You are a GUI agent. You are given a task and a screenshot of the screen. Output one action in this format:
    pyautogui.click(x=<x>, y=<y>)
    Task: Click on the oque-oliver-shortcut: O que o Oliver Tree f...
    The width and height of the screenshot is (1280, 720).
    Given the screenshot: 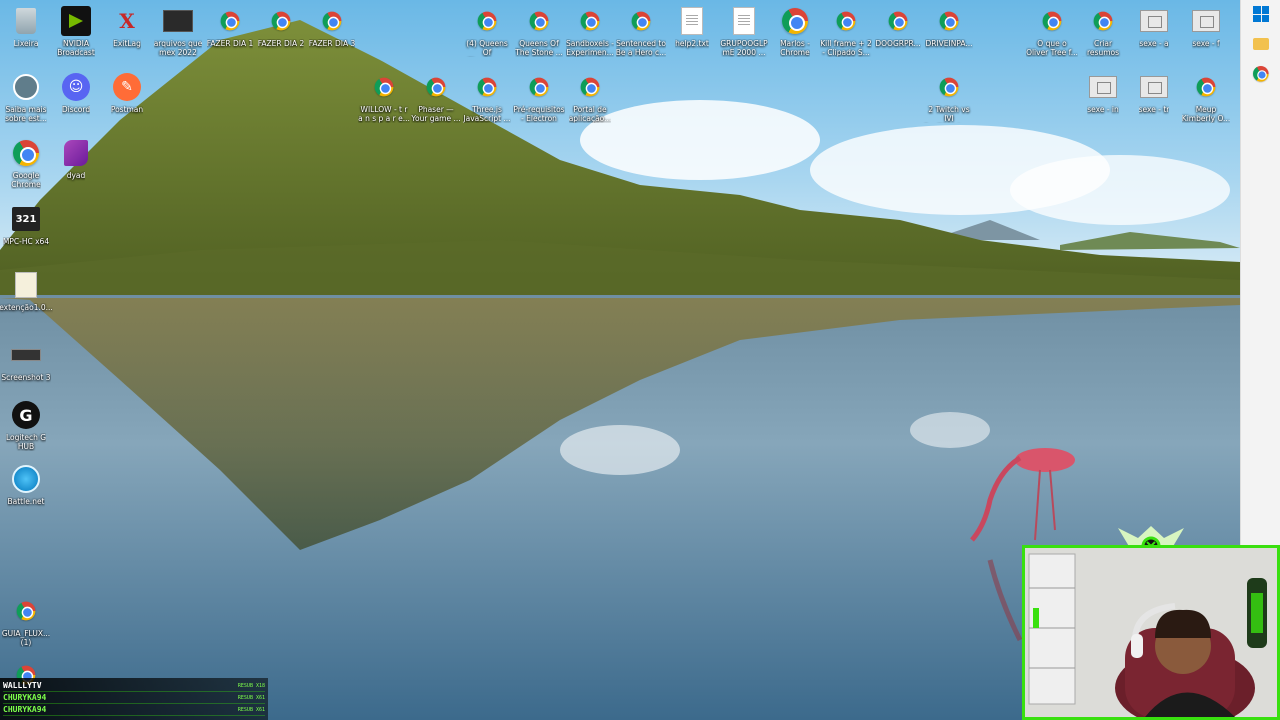 What is the action you would take?
    pyautogui.click(x=1052, y=31)
    